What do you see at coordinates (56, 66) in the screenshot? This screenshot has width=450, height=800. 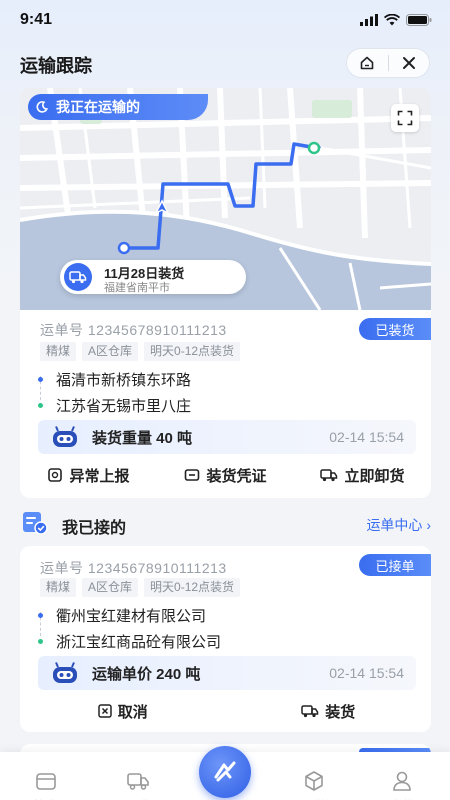 I see `page-title: 运输跟踪` at bounding box center [56, 66].